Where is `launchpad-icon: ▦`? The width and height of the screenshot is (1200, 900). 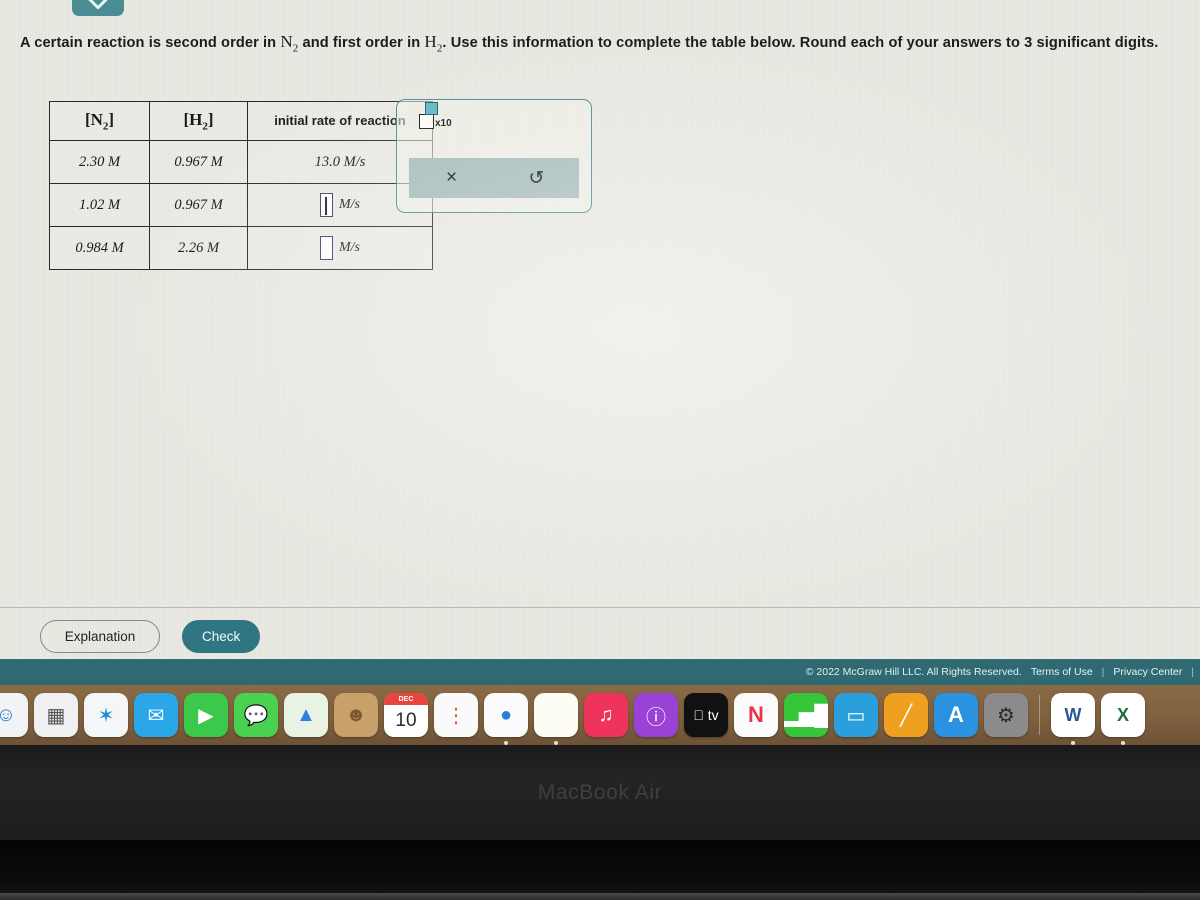 launchpad-icon: ▦ is located at coordinates (56, 715).